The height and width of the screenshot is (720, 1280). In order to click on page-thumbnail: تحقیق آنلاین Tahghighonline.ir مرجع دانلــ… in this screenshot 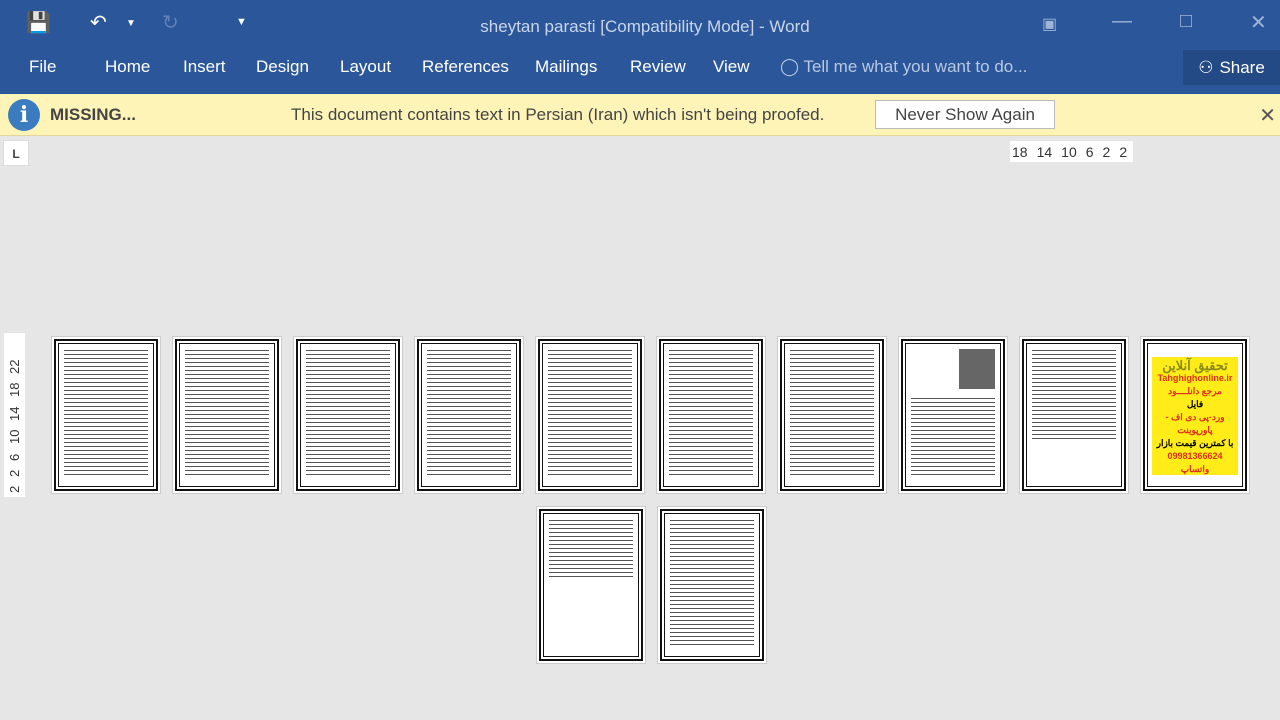, I will do `click(1195, 415)`.